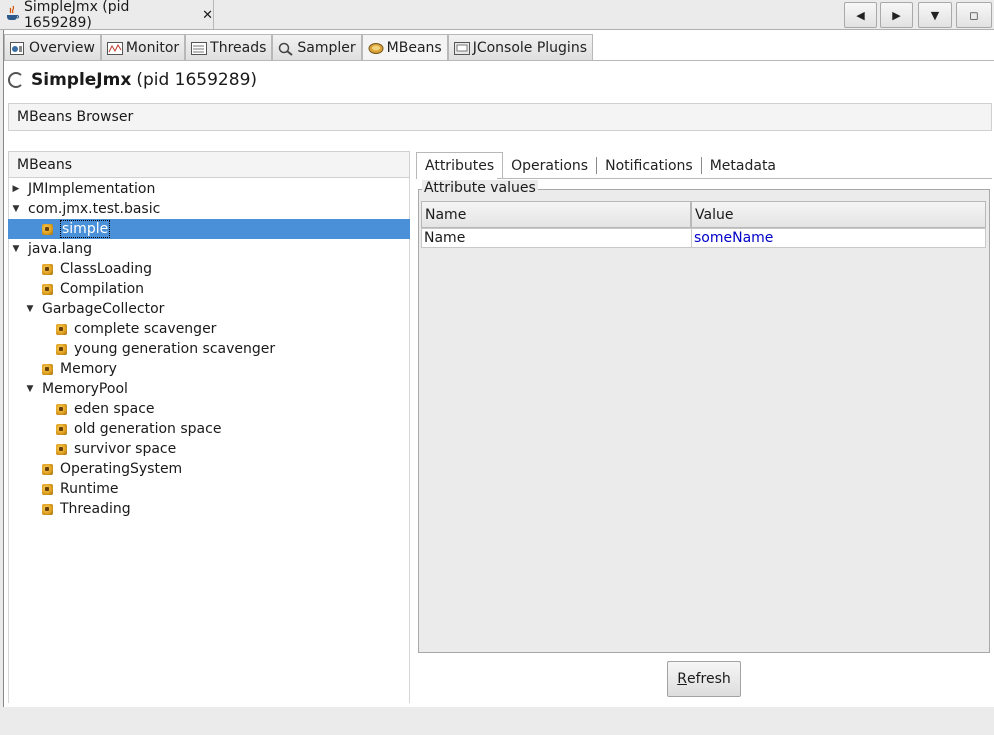  I want to click on tree-node-threading: Threading, so click(209, 509).